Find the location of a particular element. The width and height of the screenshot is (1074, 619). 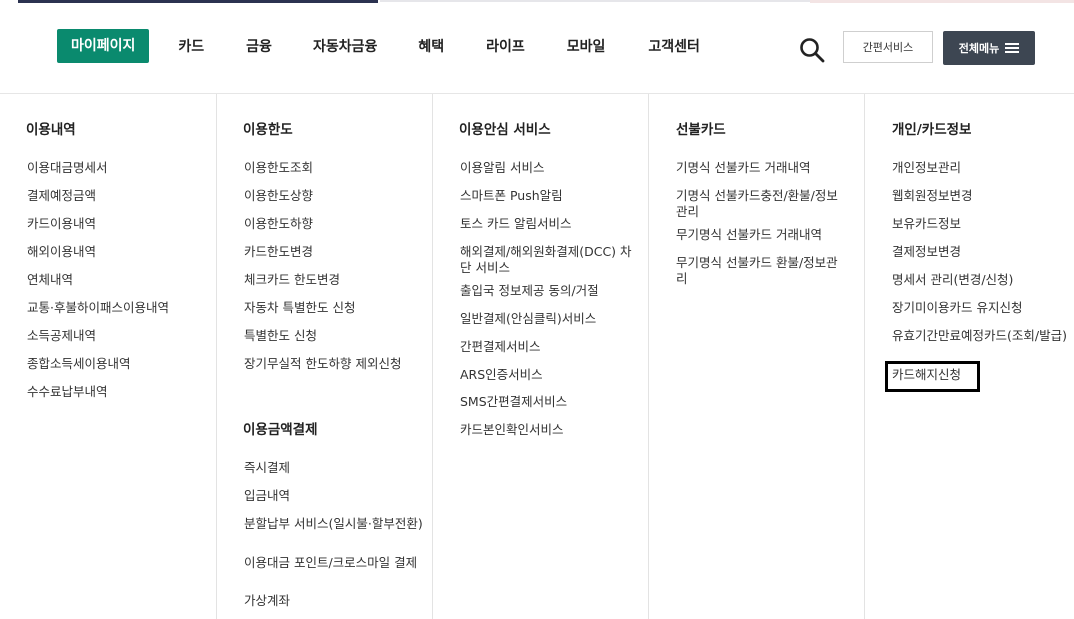

menu-link: 해외이용내역 is located at coordinates (61, 252).